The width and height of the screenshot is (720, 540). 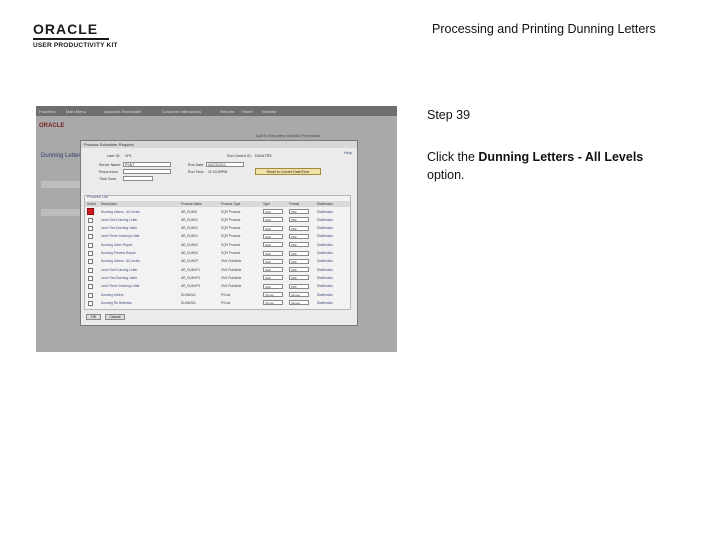 I want to click on row-process-name: DUNNING, so click(x=188, y=294).